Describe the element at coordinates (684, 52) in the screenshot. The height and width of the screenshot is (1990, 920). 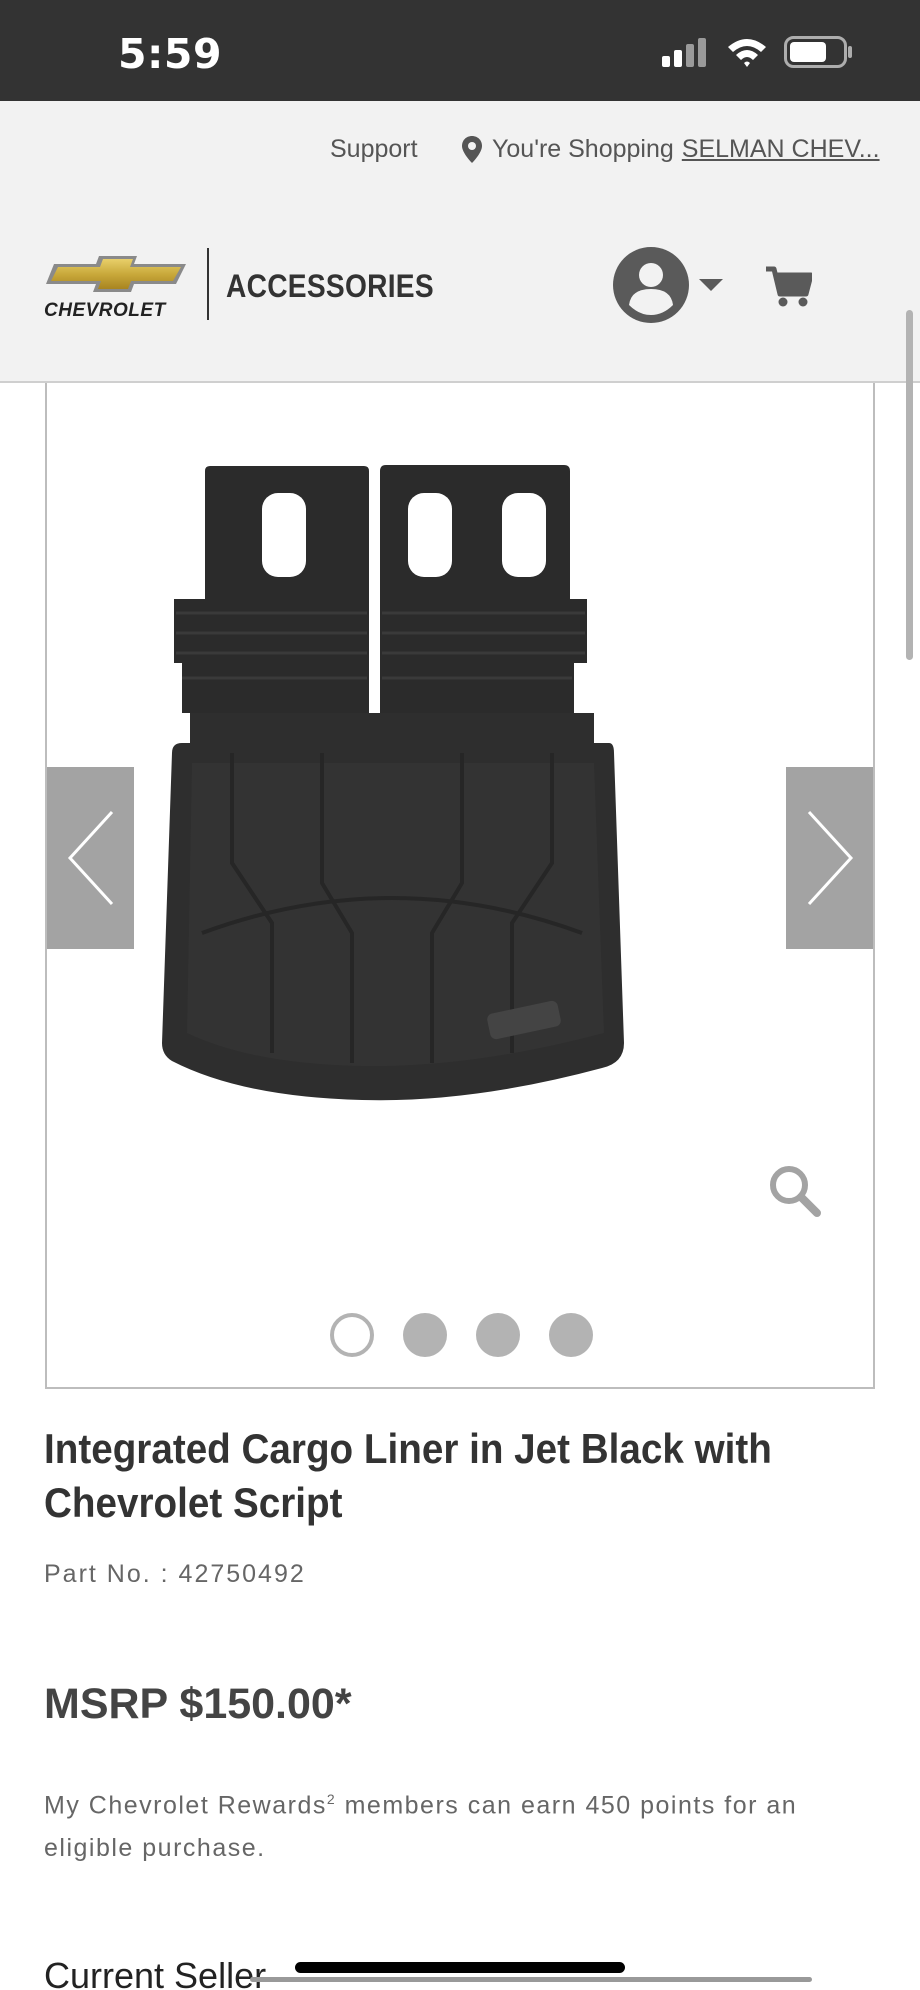
I see `signal-icon` at that location.